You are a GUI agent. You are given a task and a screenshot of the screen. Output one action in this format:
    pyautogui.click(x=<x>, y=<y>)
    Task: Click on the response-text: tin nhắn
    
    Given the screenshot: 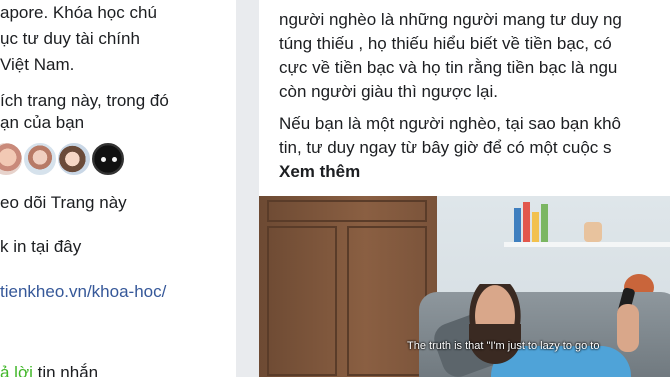 What is the action you would take?
    pyautogui.click(x=65, y=370)
    